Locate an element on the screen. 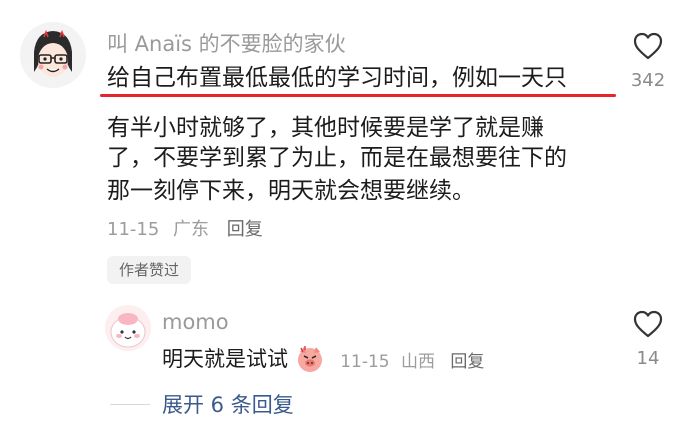 The height and width of the screenshot is (446, 690). reply-date: 11-15 is located at coordinates (365, 361).